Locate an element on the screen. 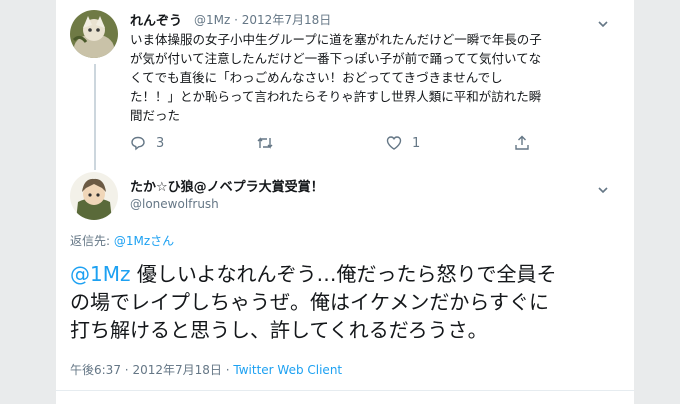 The height and width of the screenshot is (404, 680). thread-line is located at coordinates (95, 117).